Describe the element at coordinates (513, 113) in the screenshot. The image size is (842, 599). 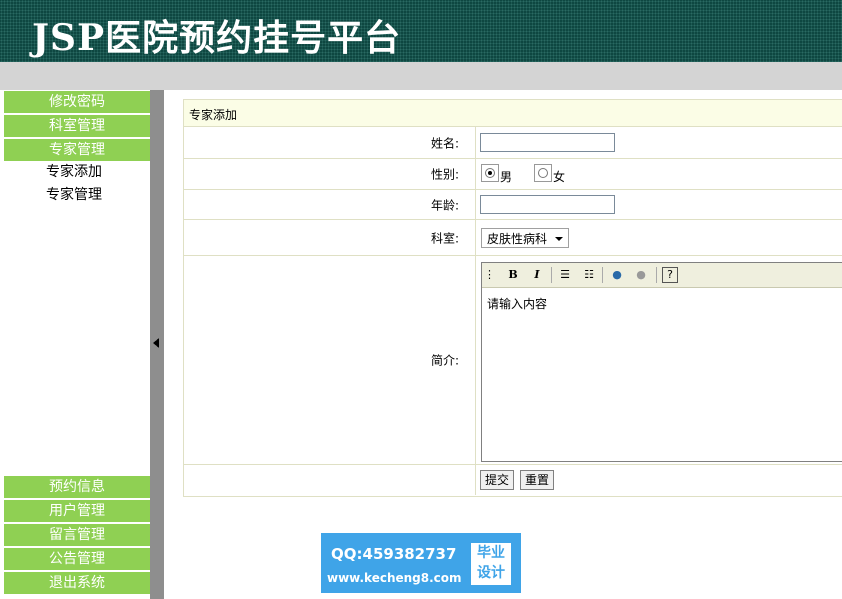
I see `form-header: 专家添加` at that location.